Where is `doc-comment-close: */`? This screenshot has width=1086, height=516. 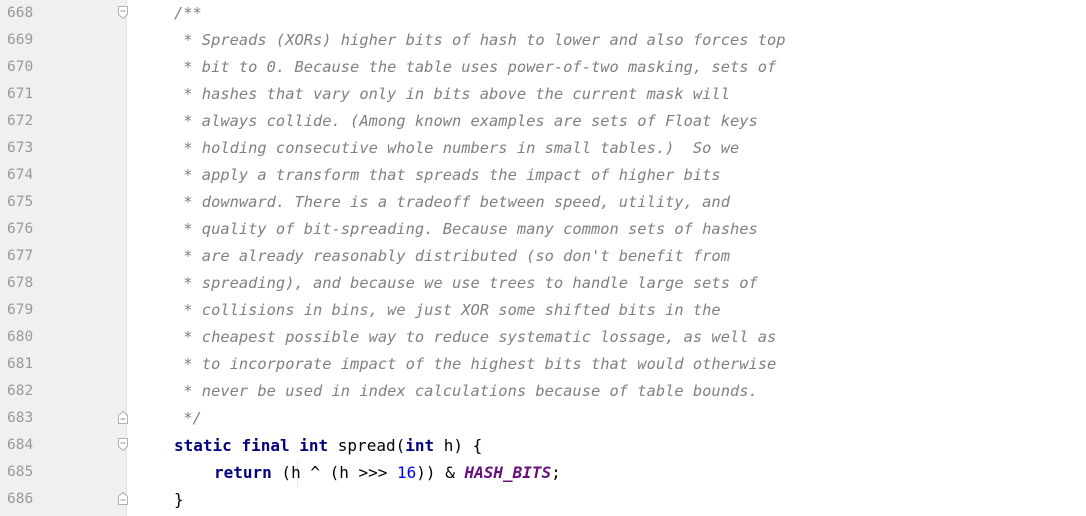 doc-comment-close: */ is located at coordinates (188, 418).